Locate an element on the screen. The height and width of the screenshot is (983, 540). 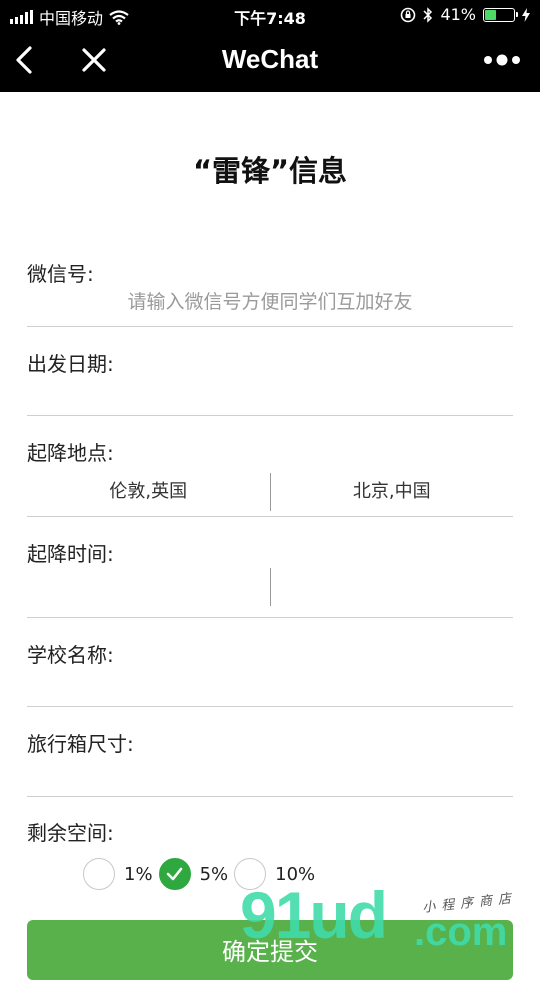
wechat-id-label: 微信号: is located at coordinates (60, 274).